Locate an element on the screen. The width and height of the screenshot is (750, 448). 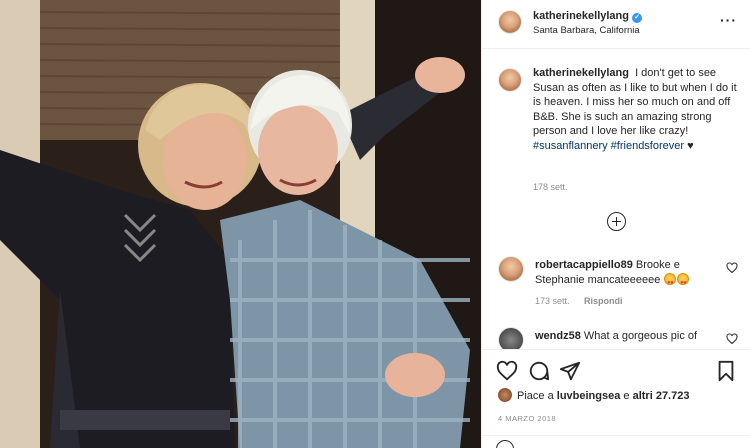
load-more-comments-icon is located at coordinates (616, 221).